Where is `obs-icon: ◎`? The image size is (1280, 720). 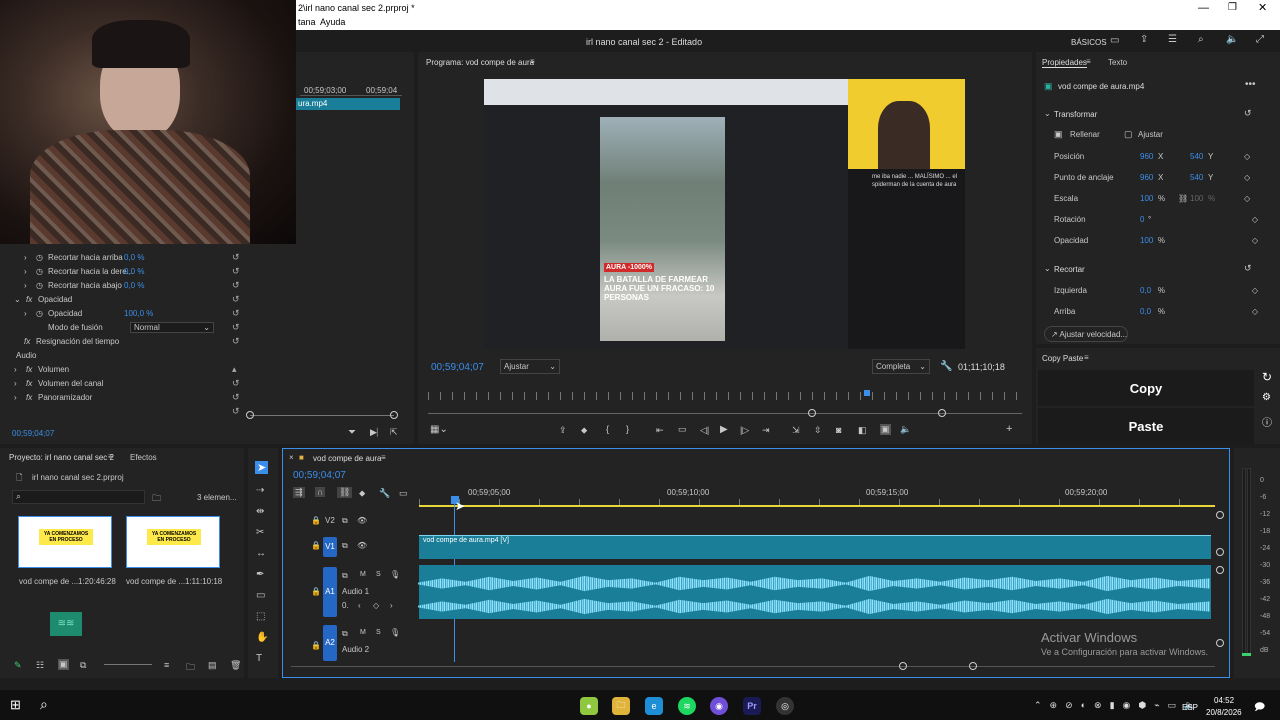
obs-icon: ◎ is located at coordinates (785, 706).